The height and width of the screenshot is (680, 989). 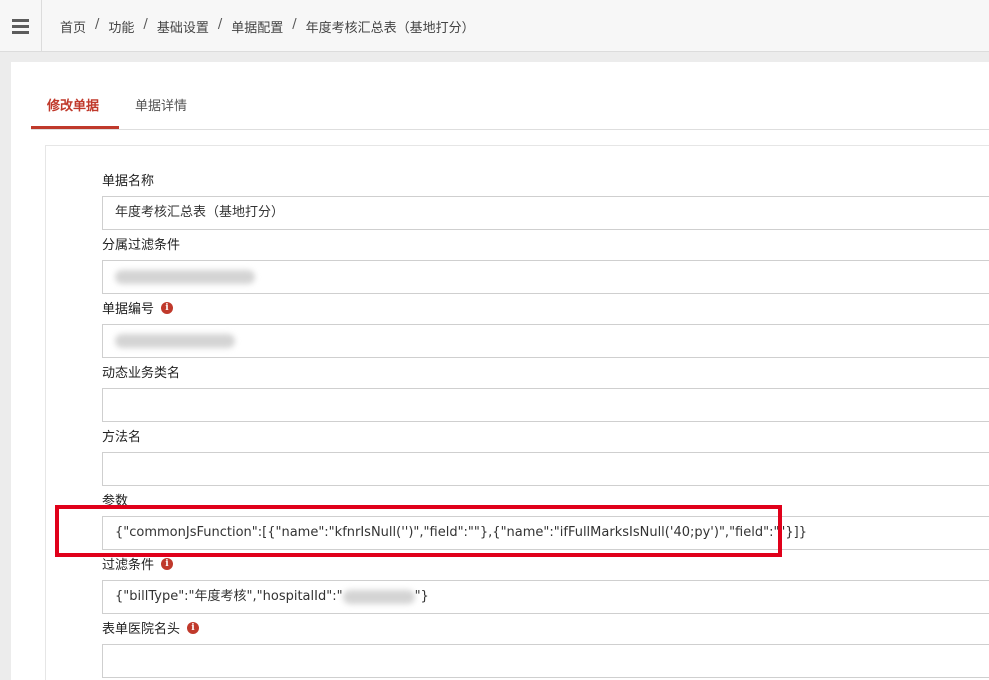 I want to click on filter-value-suffix: "}, so click(x=421, y=596).